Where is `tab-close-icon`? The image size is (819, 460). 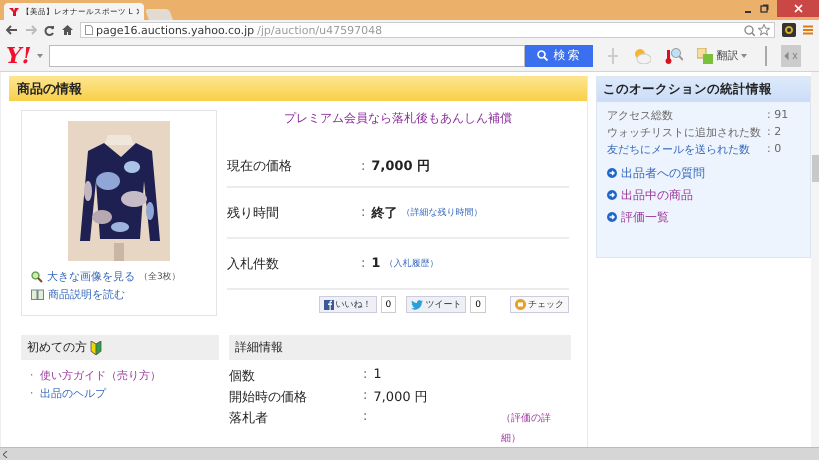 tab-close-icon is located at coordinates (137, 11).